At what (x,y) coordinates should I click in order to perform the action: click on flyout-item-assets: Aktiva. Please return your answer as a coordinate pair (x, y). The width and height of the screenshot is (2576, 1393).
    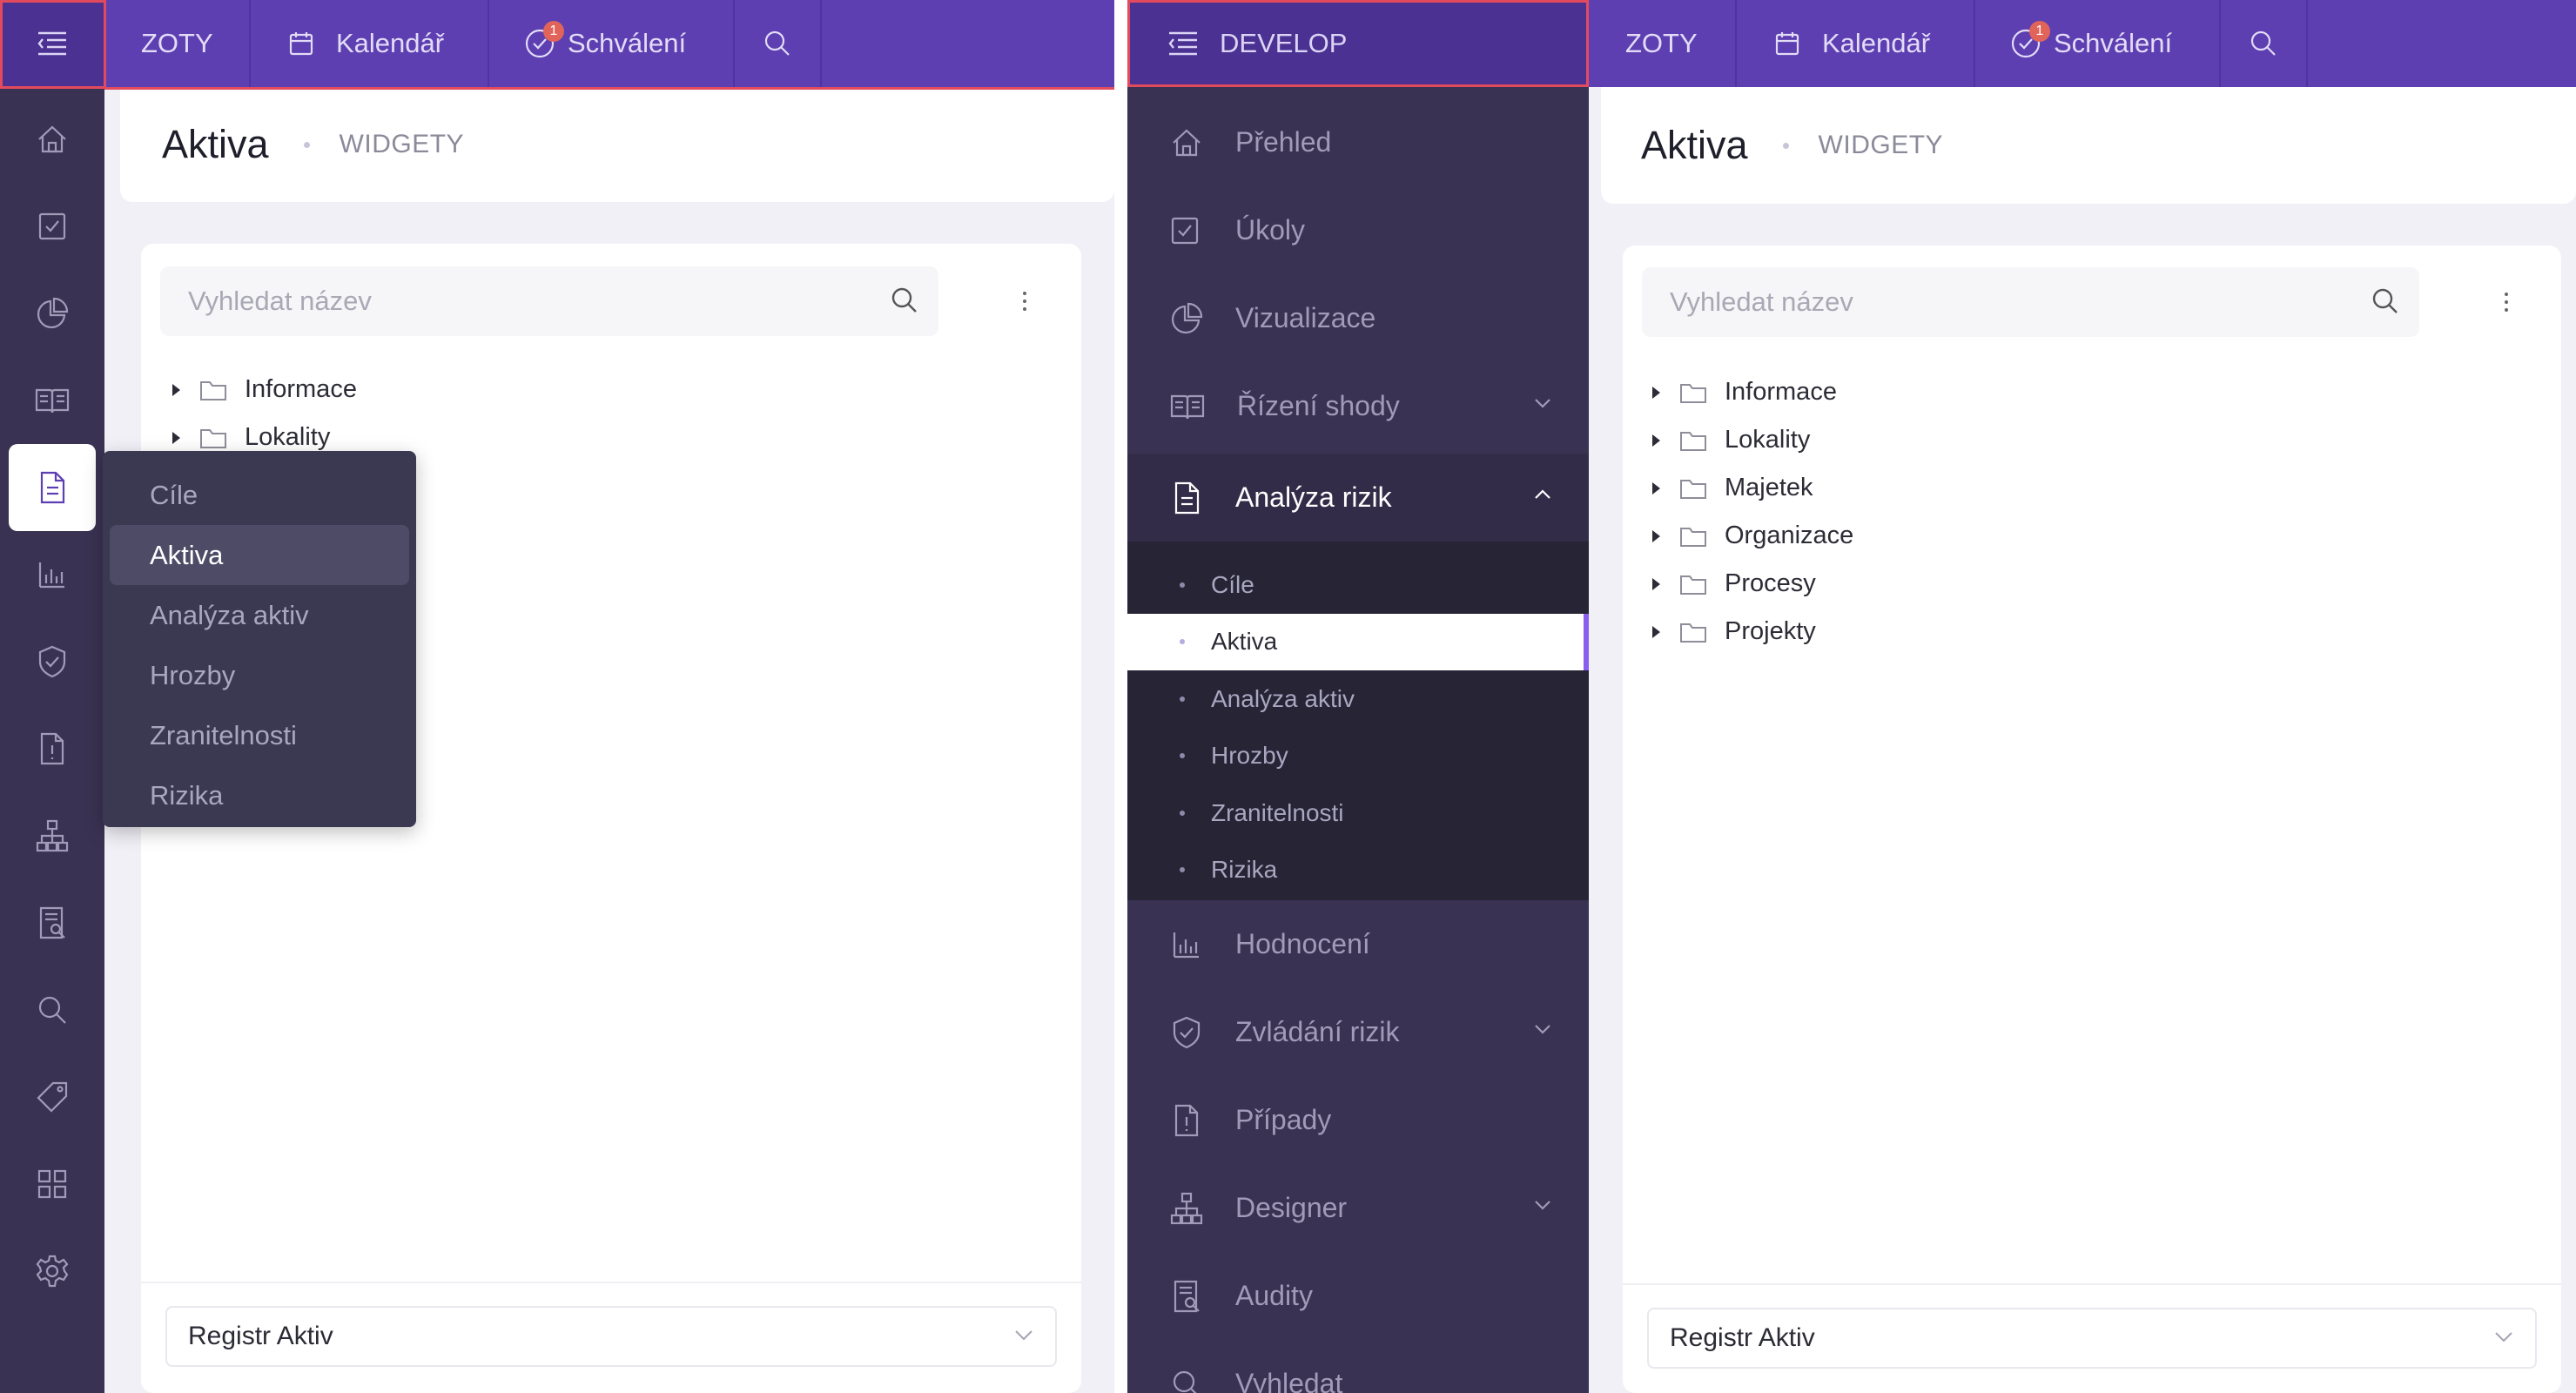
    Looking at the image, I should click on (259, 555).